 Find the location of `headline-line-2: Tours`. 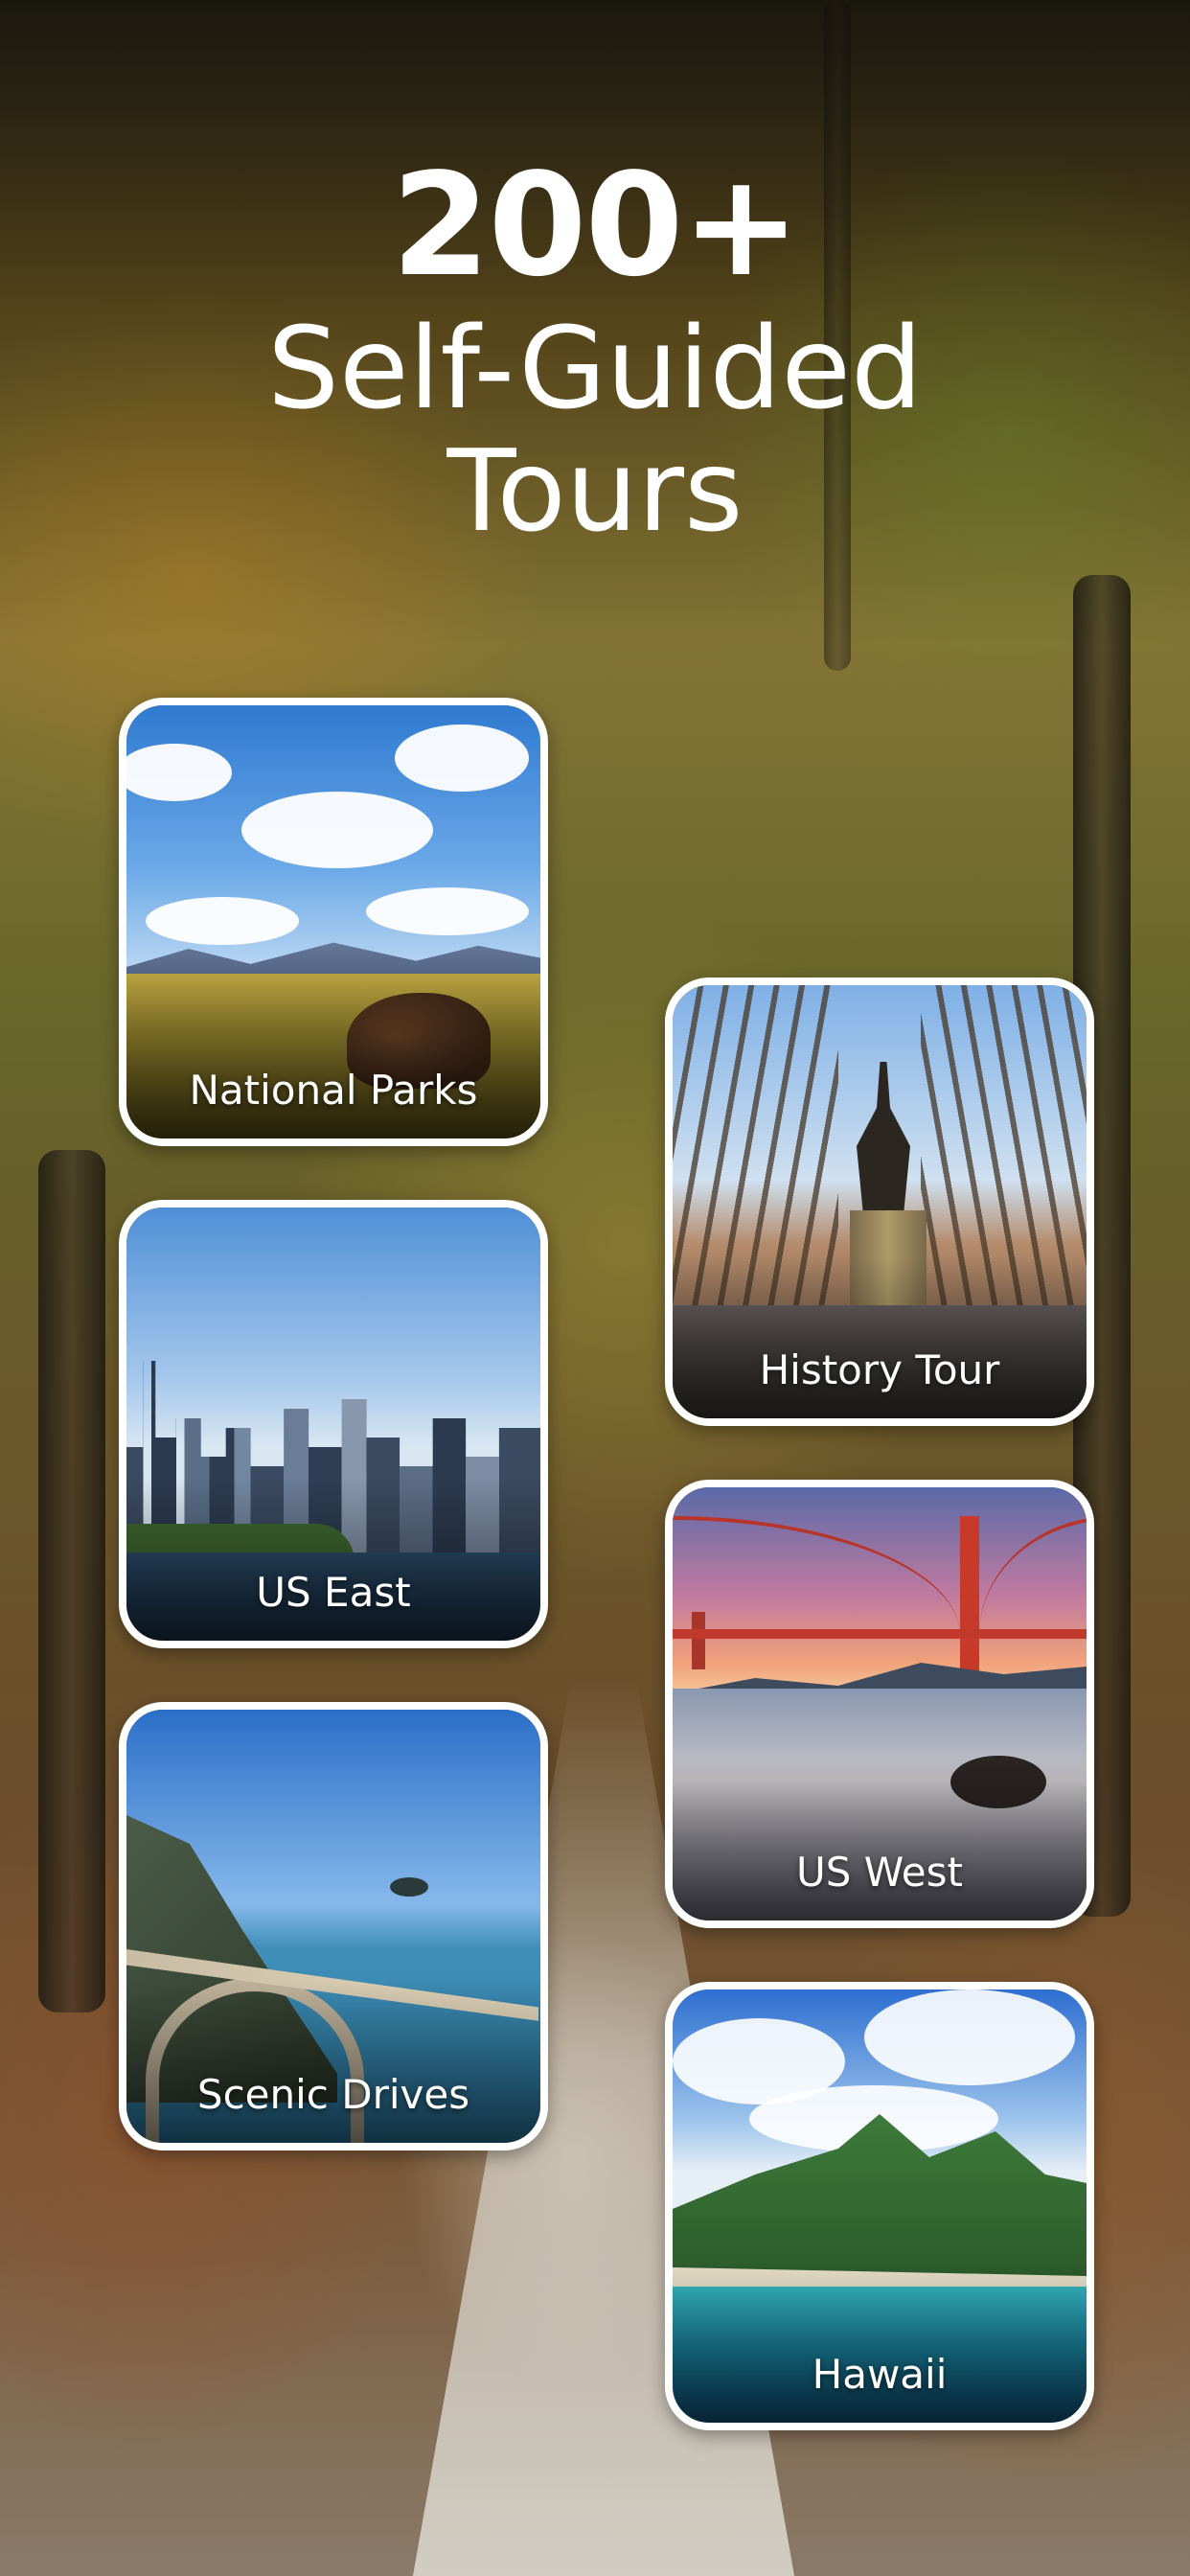

headline-line-2: Tours is located at coordinates (595, 491).